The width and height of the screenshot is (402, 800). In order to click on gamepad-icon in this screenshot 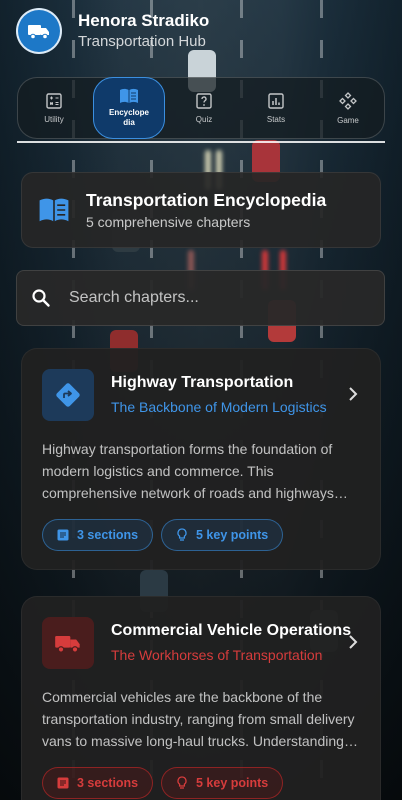, I will do `click(348, 100)`.